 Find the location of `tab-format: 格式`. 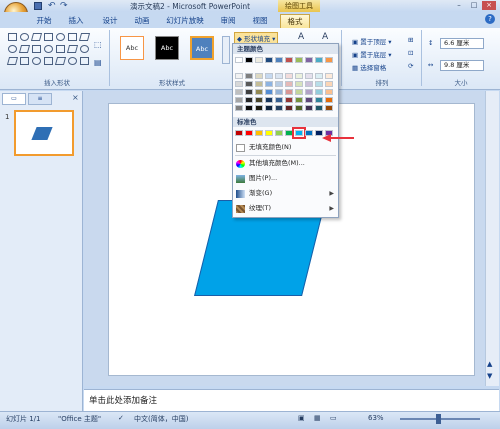

tab-format: 格式 is located at coordinates (295, 21).